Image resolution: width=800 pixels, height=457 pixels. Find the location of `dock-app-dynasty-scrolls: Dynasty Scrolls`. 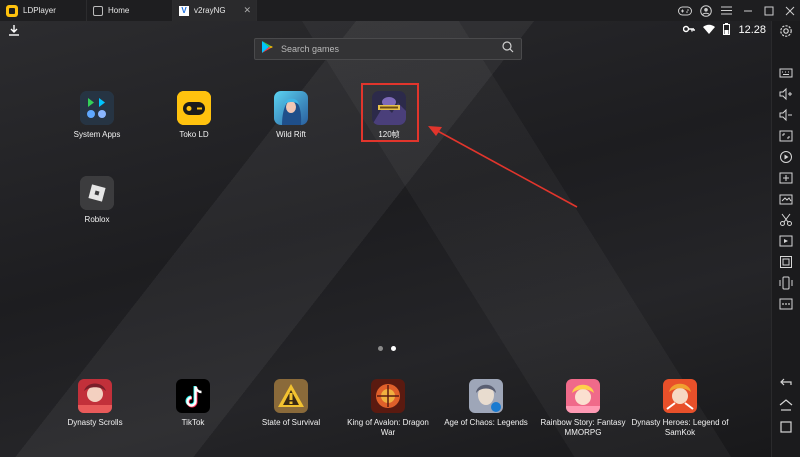

dock-app-dynasty-scrolls: Dynasty Scrolls is located at coordinates (95, 403).